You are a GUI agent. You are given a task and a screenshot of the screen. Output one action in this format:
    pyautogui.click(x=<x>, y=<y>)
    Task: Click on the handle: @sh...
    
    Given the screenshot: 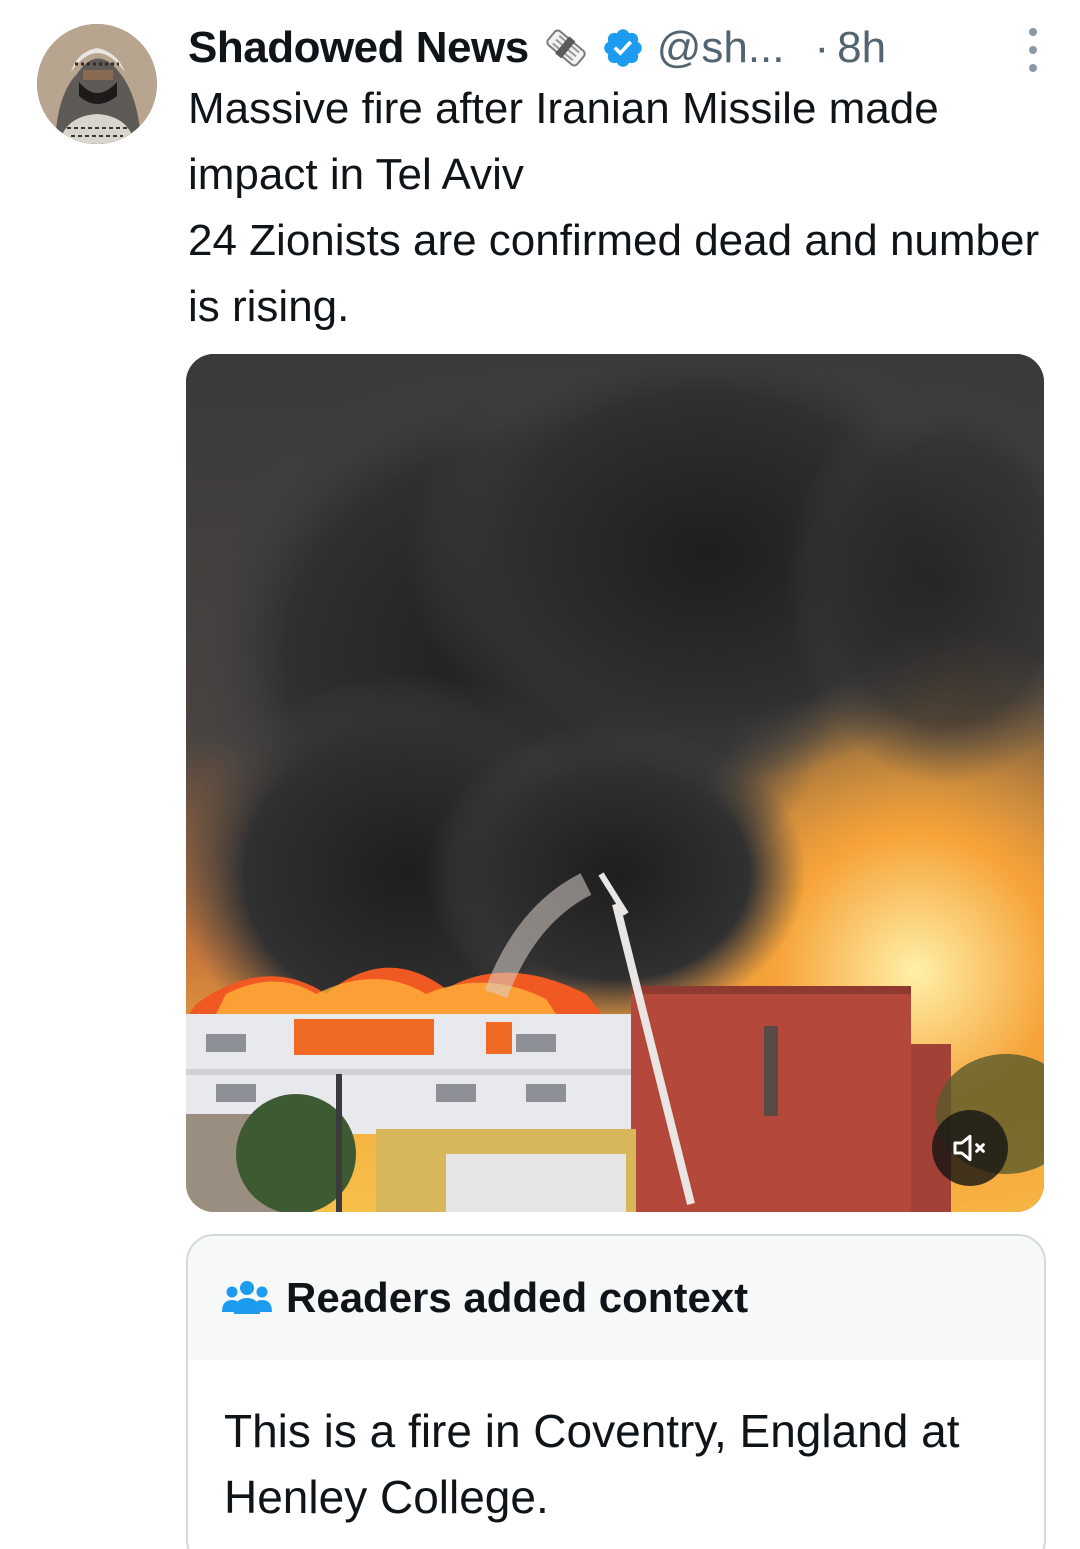 What is the action you would take?
    pyautogui.click(x=721, y=48)
    